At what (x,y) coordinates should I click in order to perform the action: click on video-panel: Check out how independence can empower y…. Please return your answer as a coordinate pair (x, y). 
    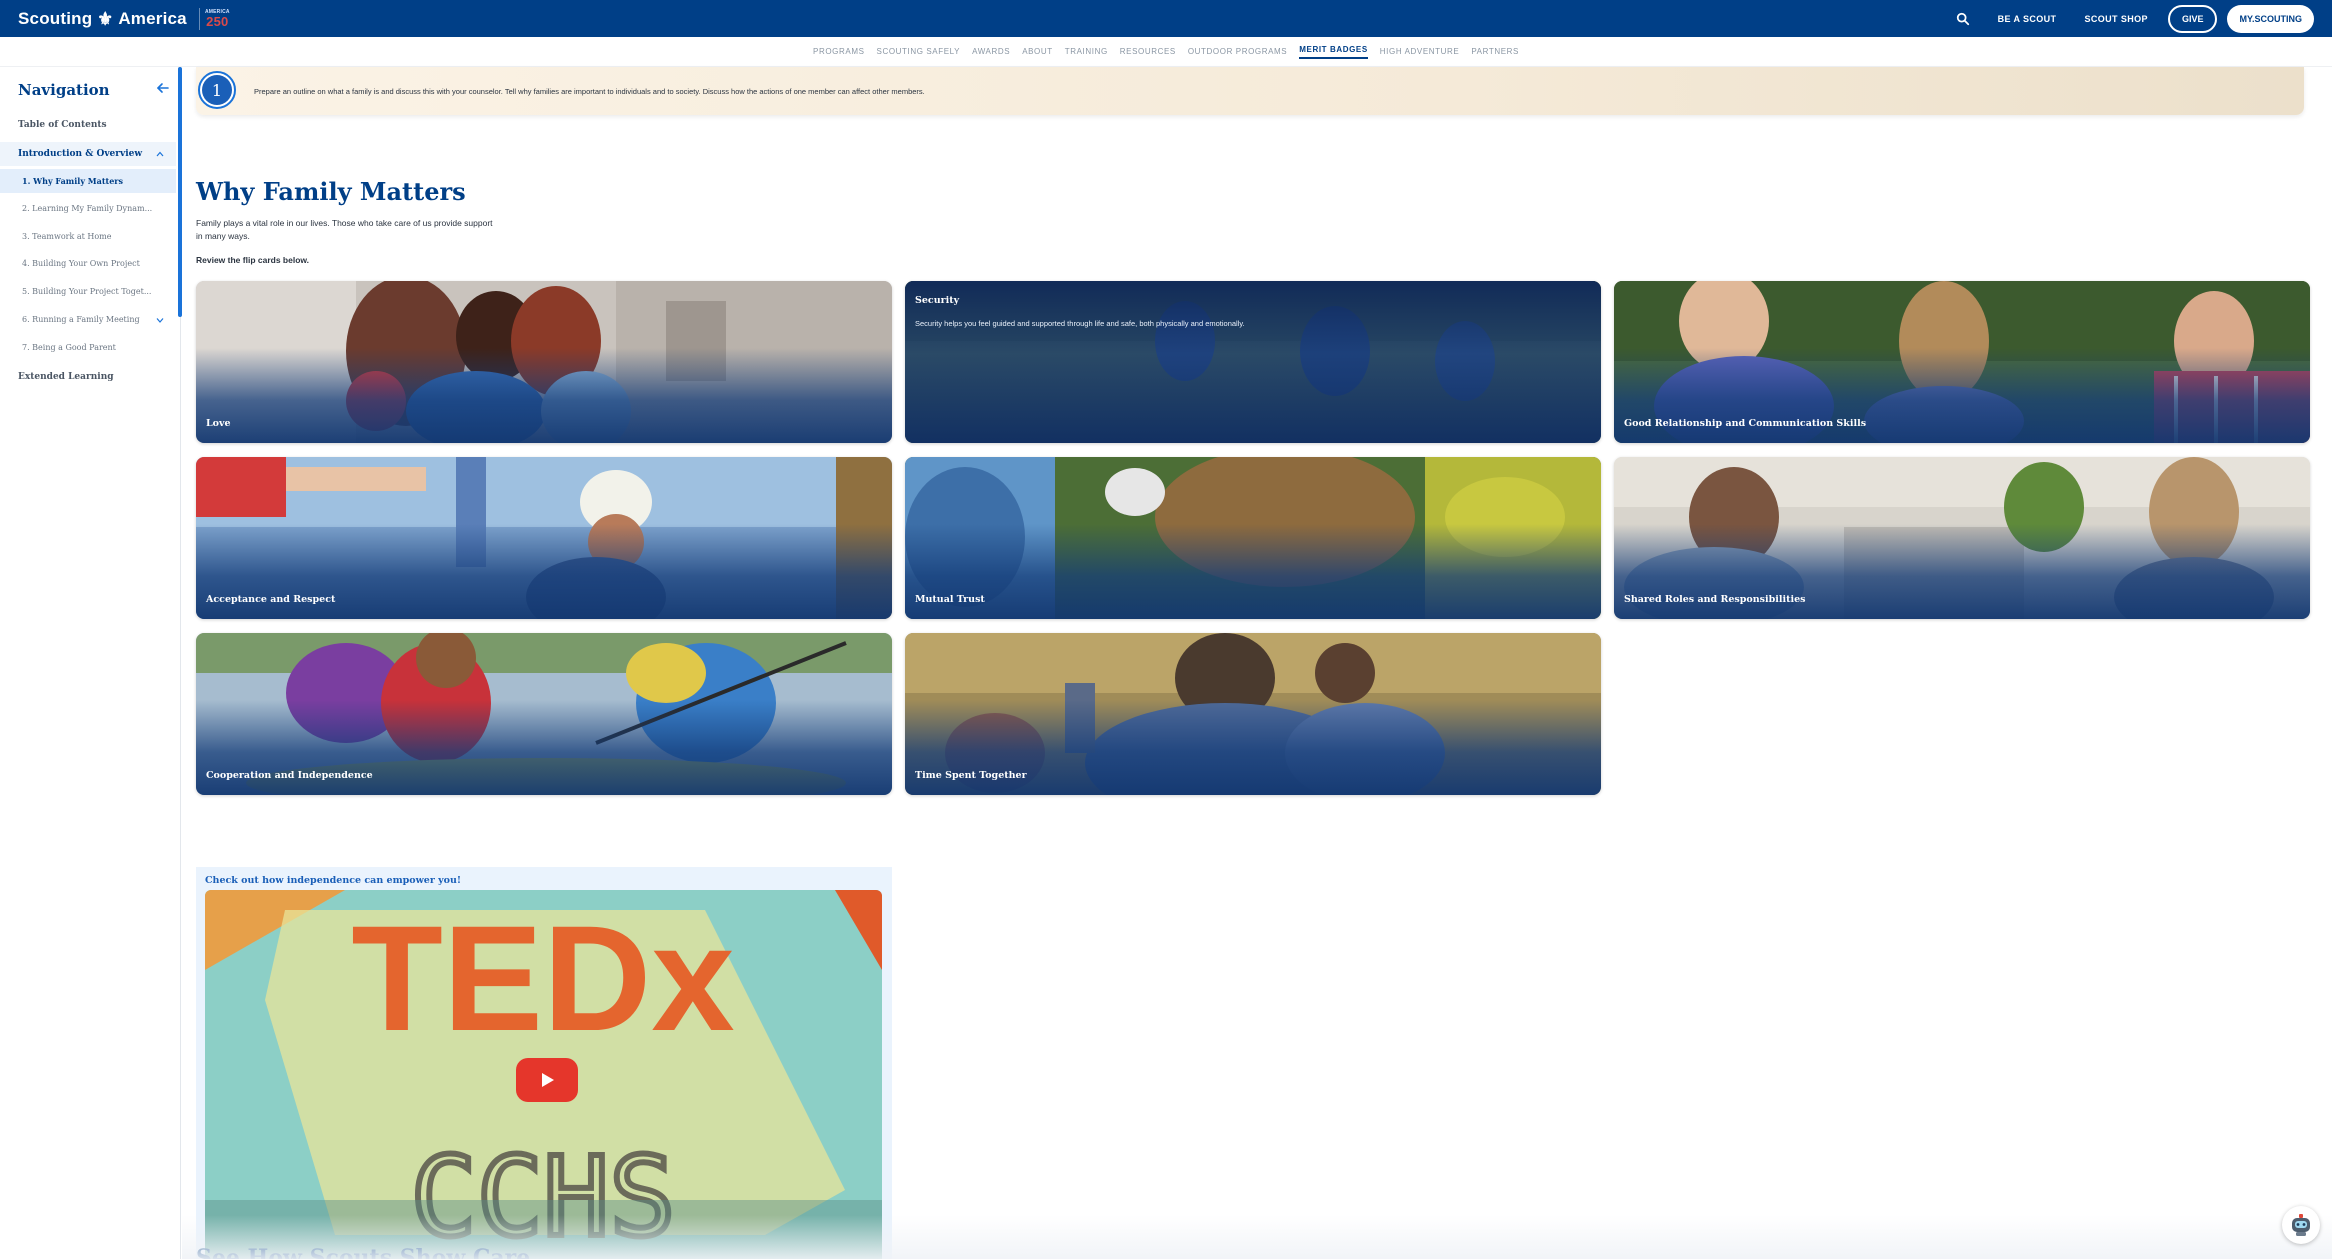
    Looking at the image, I should click on (544, 1063).